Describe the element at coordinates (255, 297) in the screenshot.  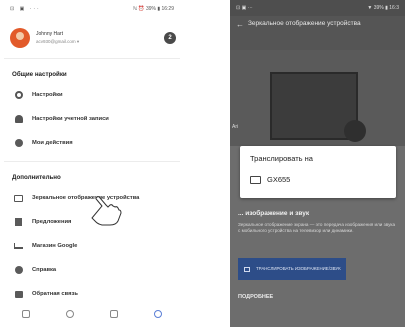
I see `learn-more-link: ПОДРОБНЕЕ` at that location.